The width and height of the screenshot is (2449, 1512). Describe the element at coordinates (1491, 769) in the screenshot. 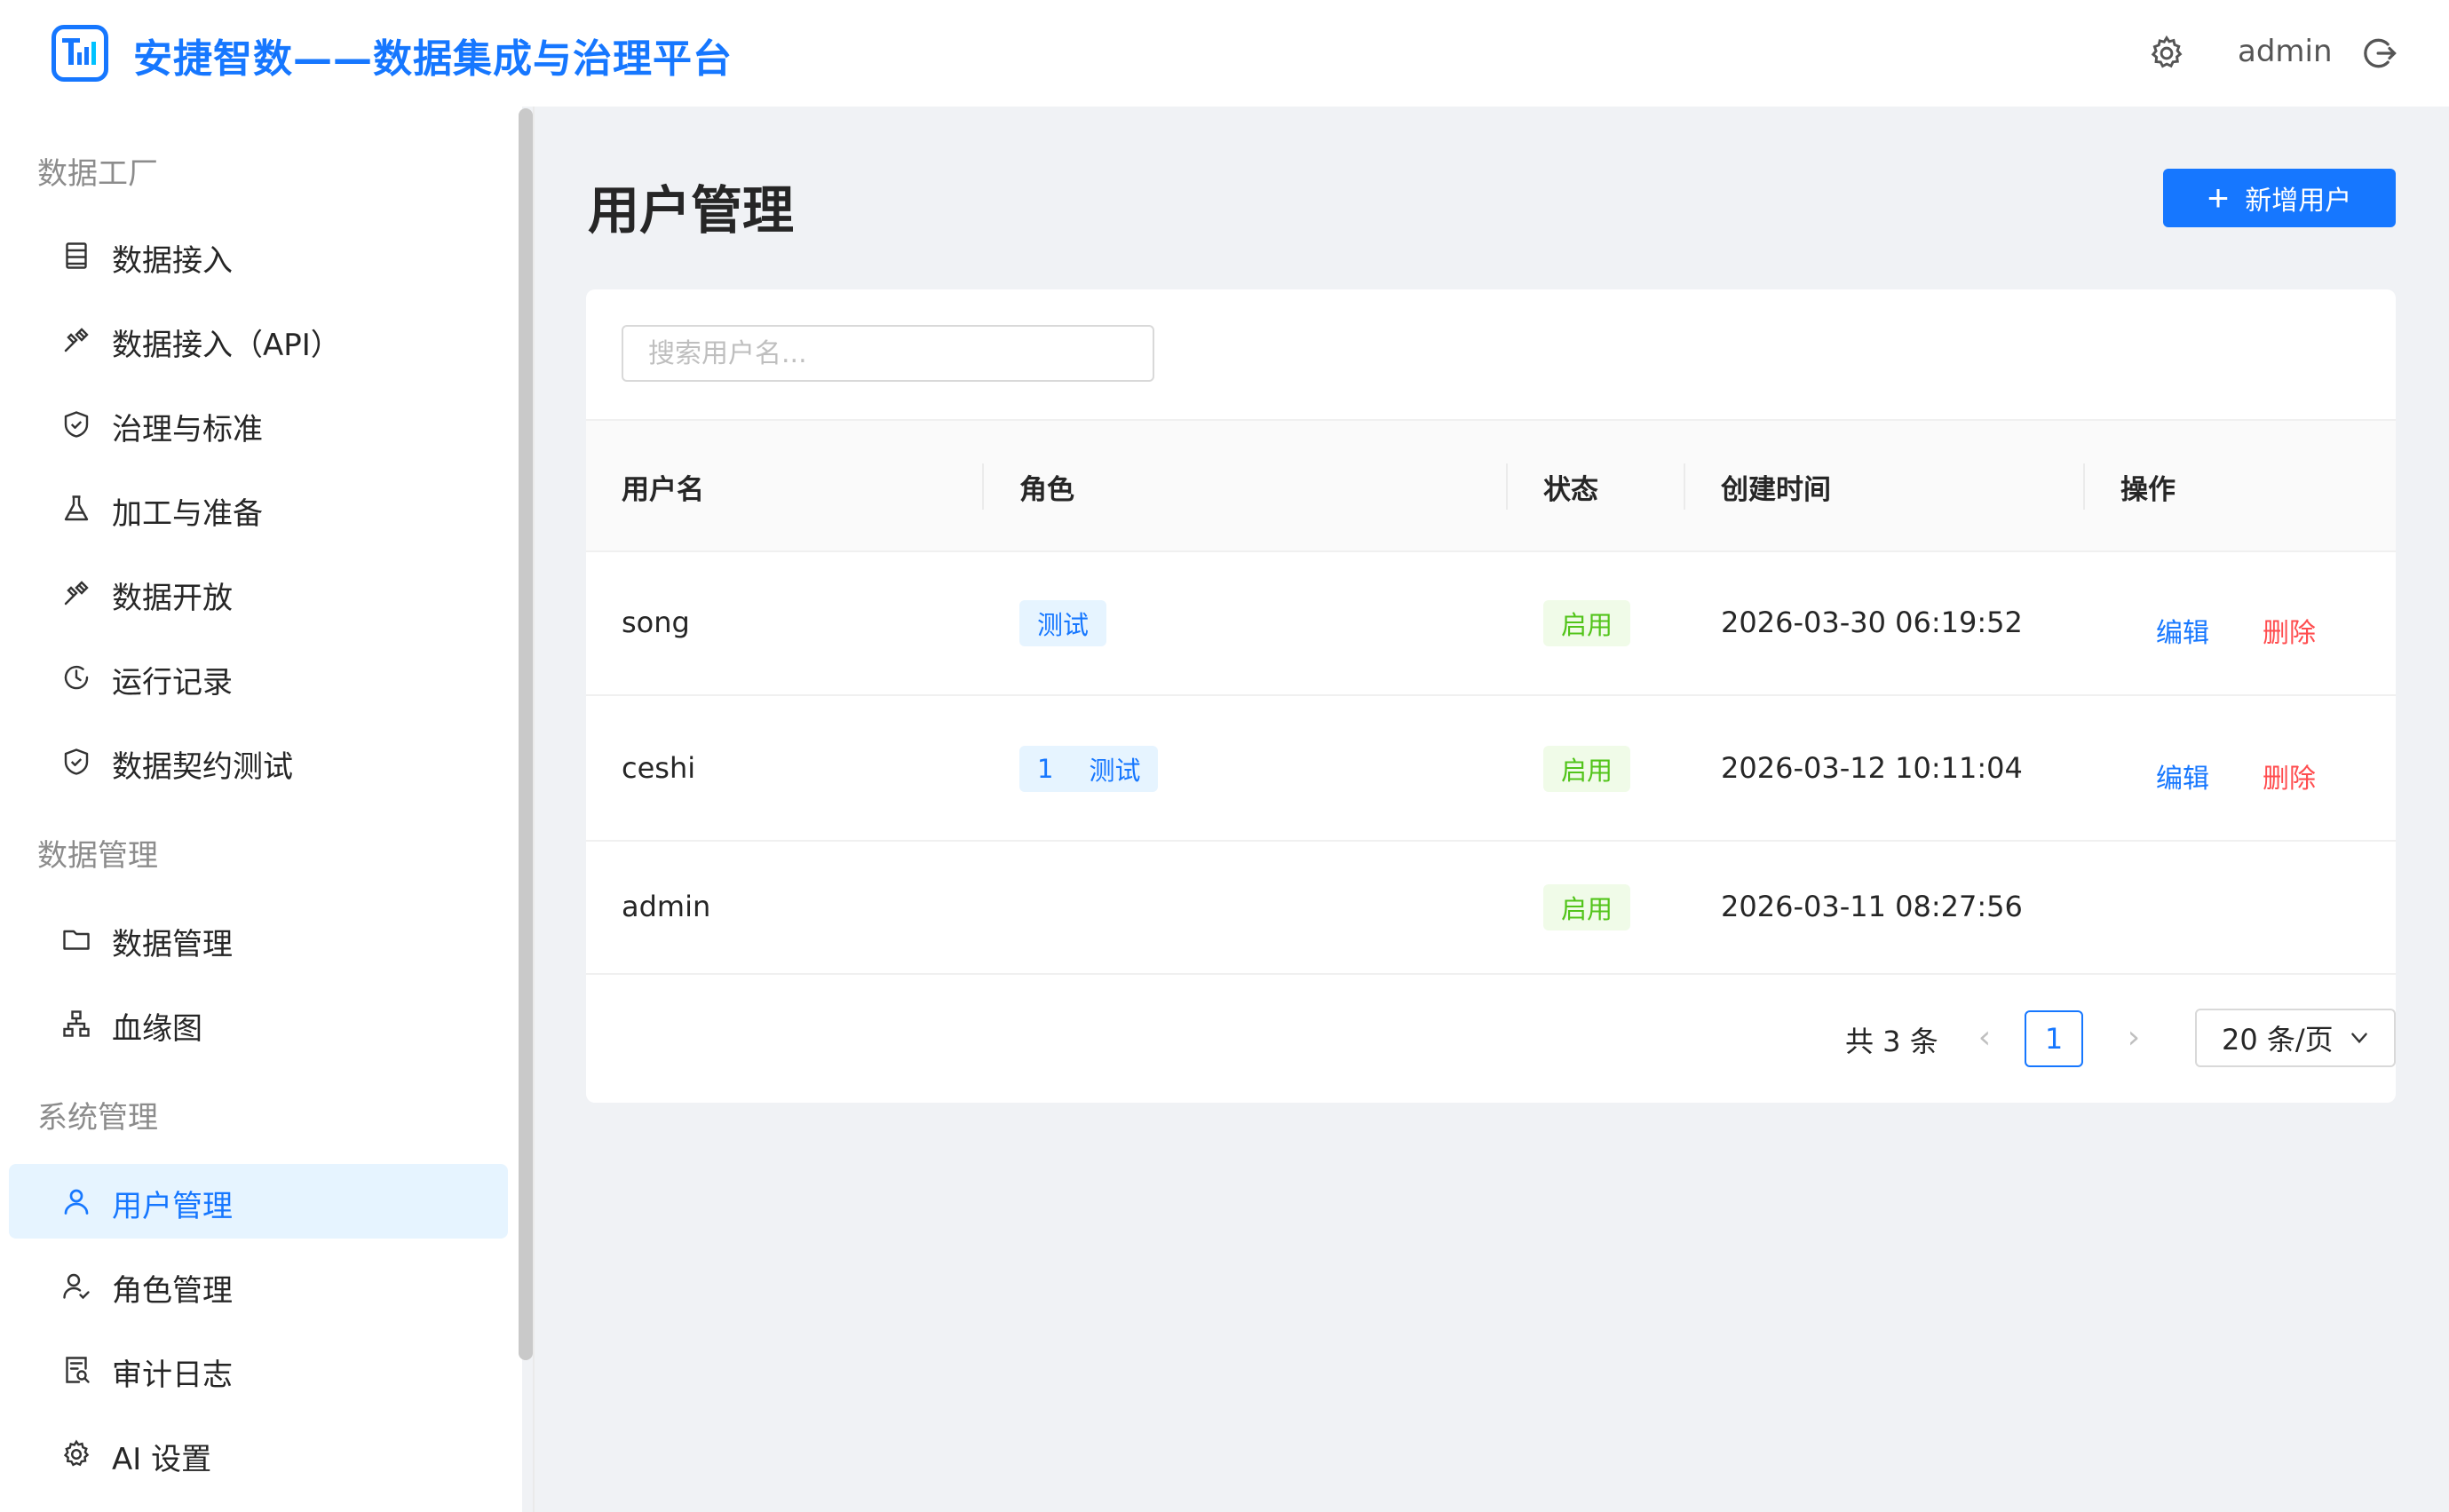

I see `table-row: ceshi 1 测试 启用 2026-03-12 10:11:04 编辑 删除` at that location.